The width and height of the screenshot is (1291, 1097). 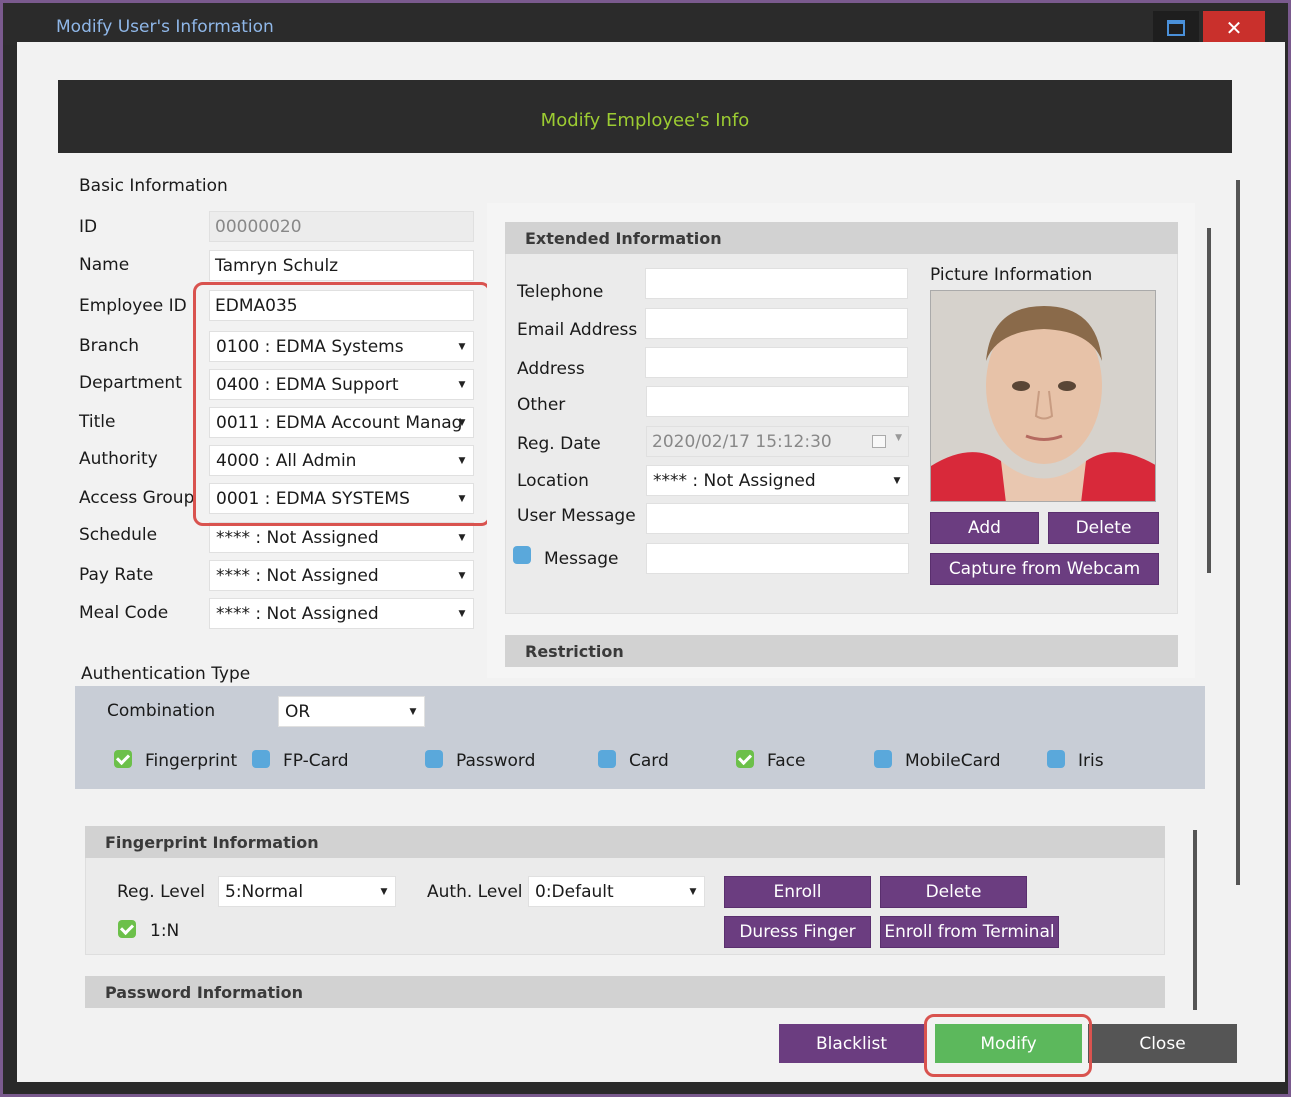 What do you see at coordinates (841, 238) in the screenshot?
I see `extended-heading: Extended Information` at bounding box center [841, 238].